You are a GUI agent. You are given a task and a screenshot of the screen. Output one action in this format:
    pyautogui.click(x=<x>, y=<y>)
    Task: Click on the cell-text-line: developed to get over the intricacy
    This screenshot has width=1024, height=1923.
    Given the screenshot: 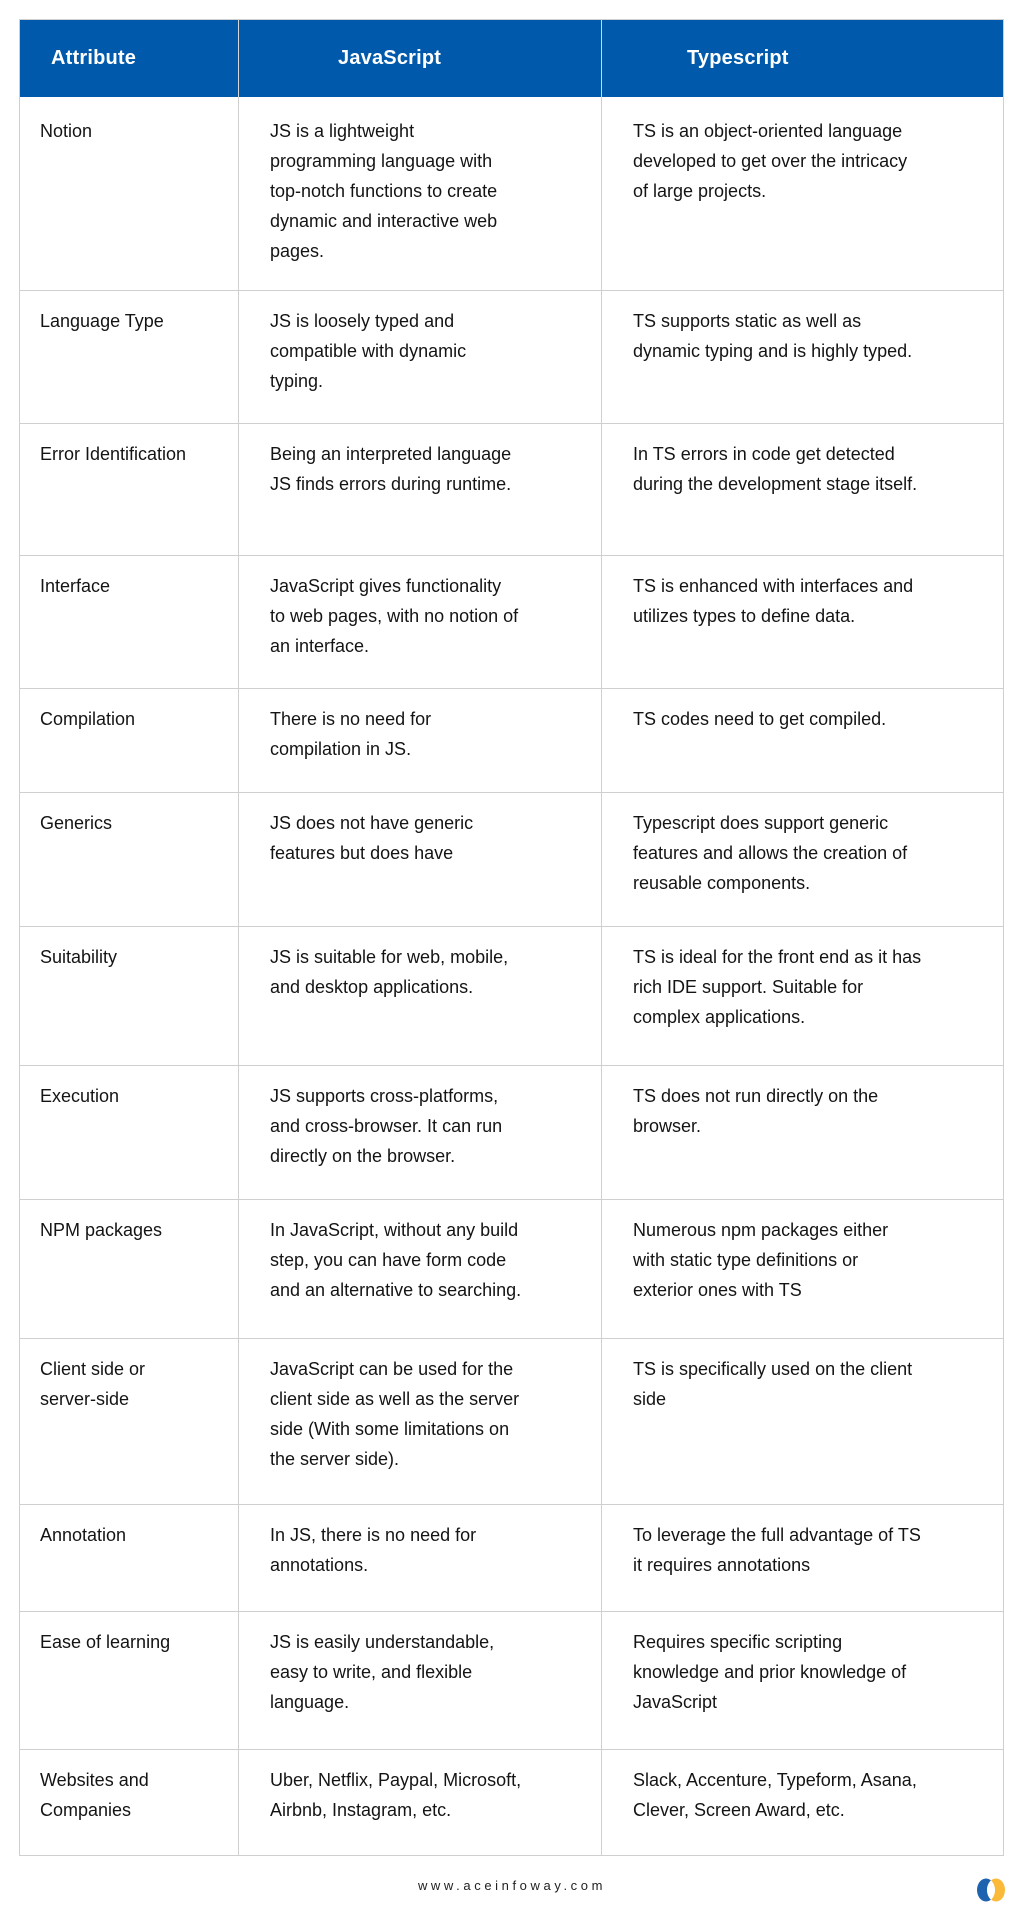 What is the action you would take?
    pyautogui.click(x=770, y=161)
    